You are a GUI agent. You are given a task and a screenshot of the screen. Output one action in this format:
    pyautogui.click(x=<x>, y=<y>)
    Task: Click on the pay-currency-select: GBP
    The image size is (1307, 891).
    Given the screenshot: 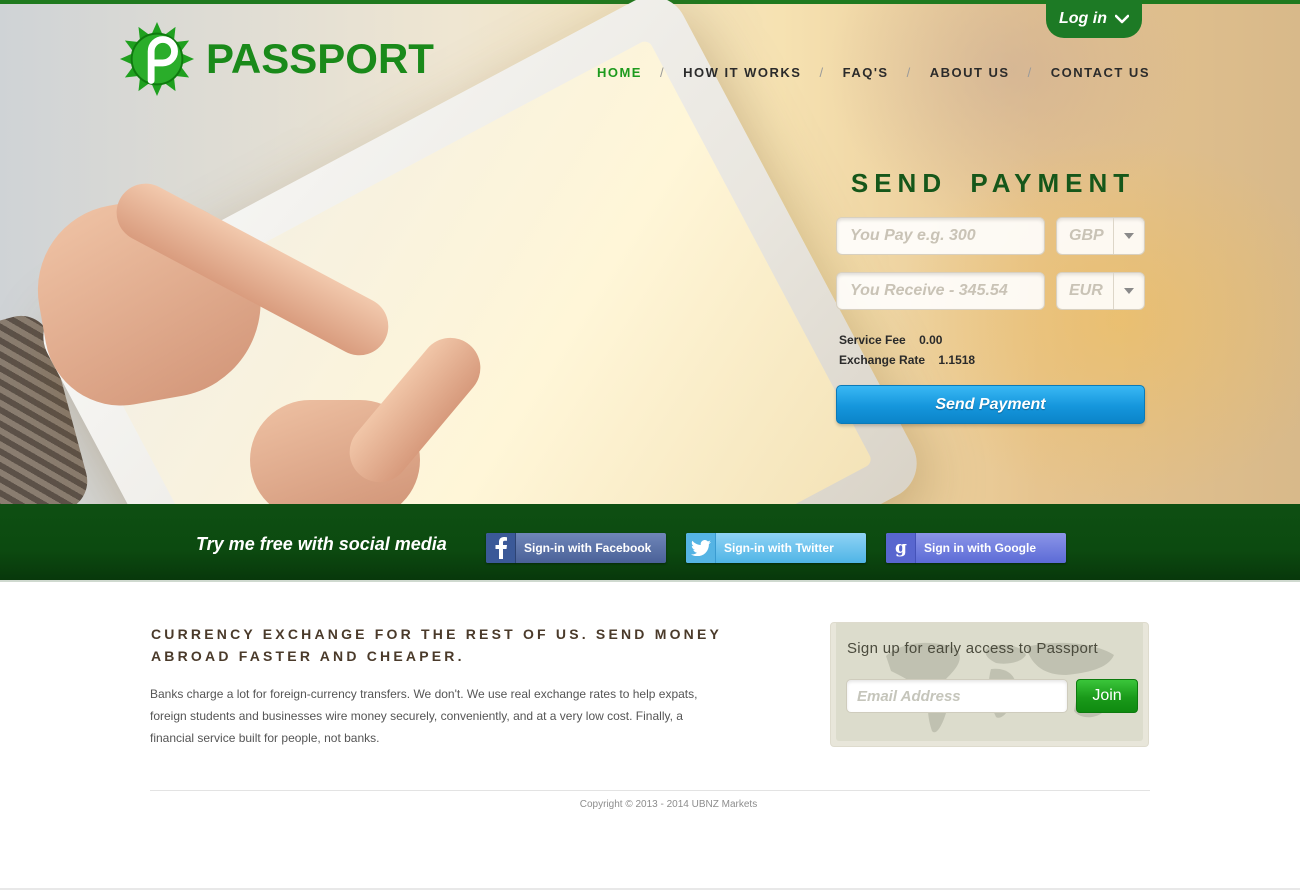 What is the action you would take?
    pyautogui.click(x=1100, y=236)
    